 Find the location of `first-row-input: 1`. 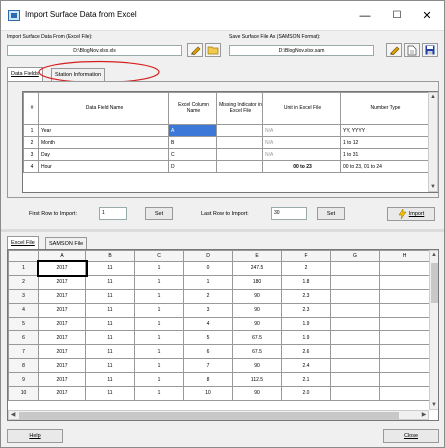

first-row-input: 1 is located at coordinates (113, 213).